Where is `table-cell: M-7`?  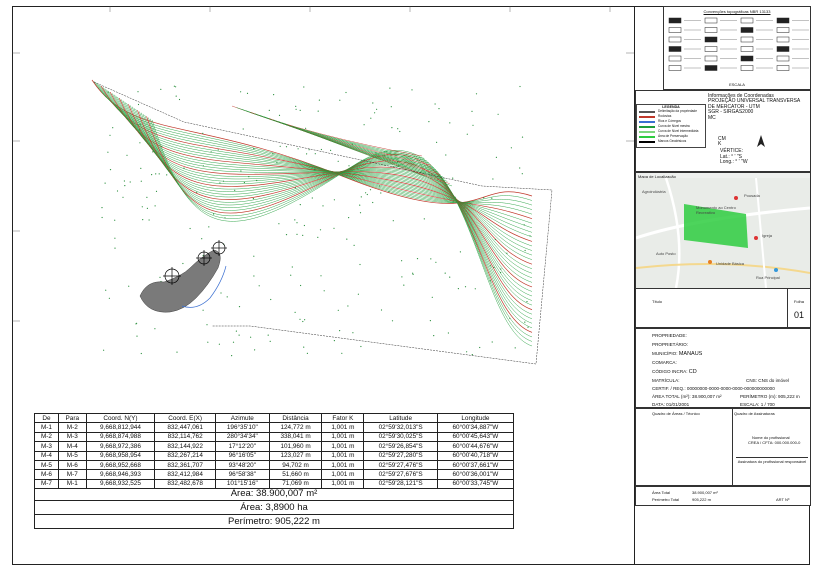
table-cell: M-7 is located at coordinates (72, 474).